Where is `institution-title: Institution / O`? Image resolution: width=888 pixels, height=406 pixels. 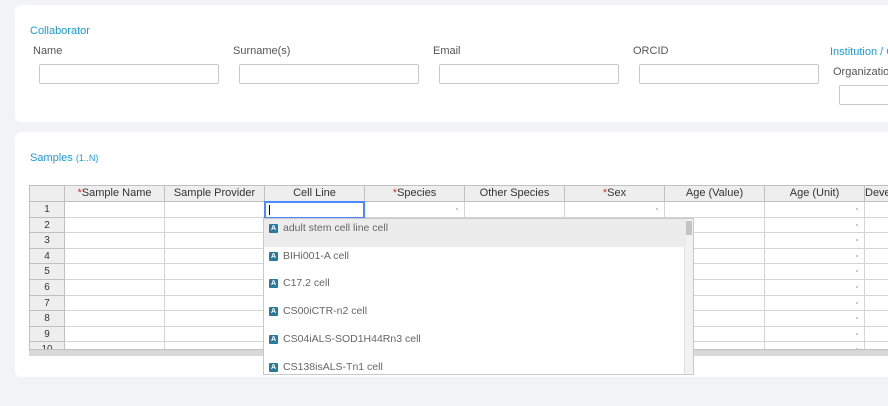
institution-title: Institution / O is located at coordinates (859, 52).